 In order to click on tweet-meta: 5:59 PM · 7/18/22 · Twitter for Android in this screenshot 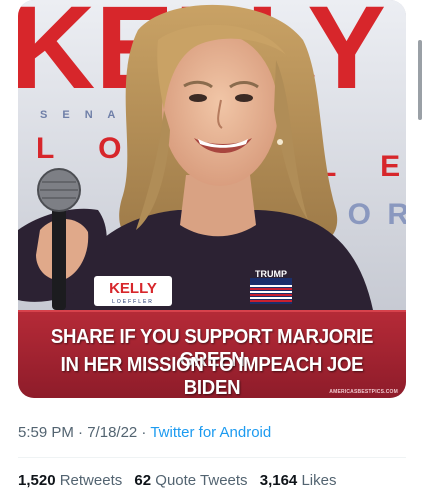, I will do `click(144, 432)`.